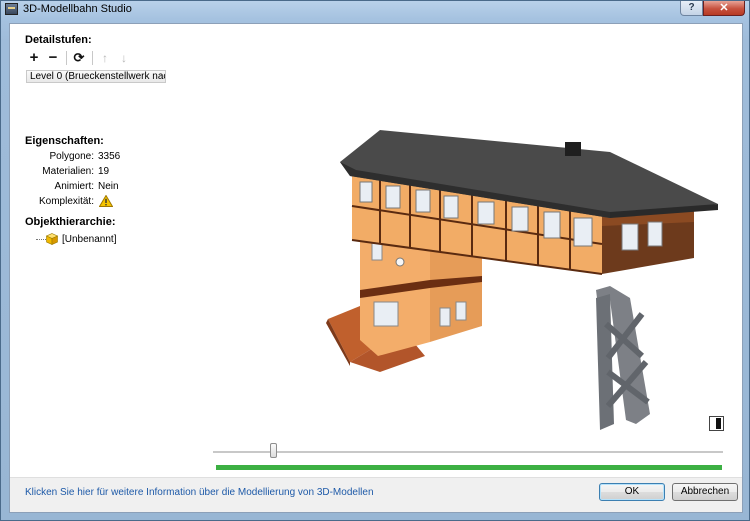 The height and width of the screenshot is (521, 750). Describe the element at coordinates (106, 201) in the screenshot. I see `warning-icon` at that location.